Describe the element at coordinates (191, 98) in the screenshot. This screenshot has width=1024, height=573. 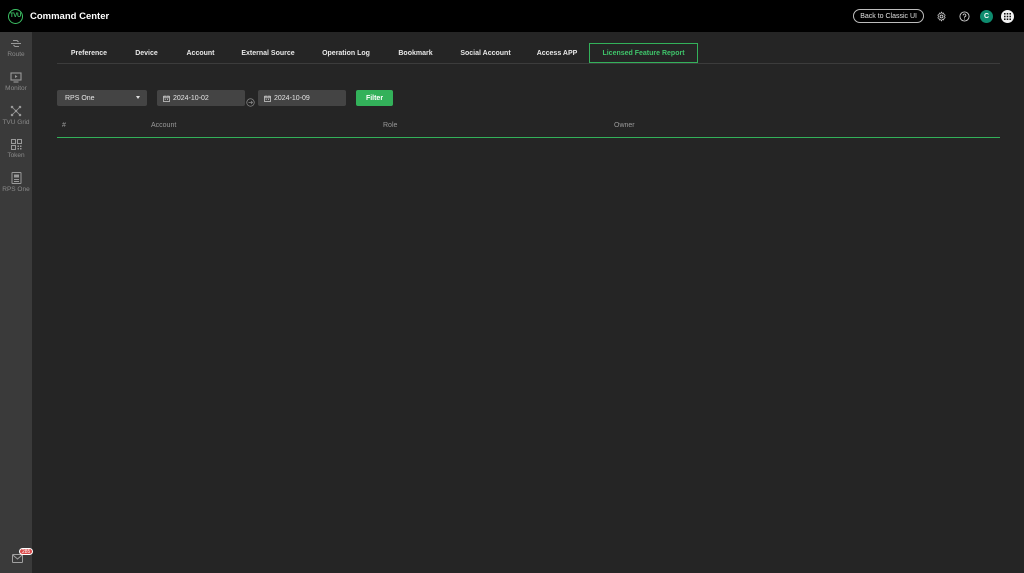
I see `start-date-value: 2024-10-02` at that location.